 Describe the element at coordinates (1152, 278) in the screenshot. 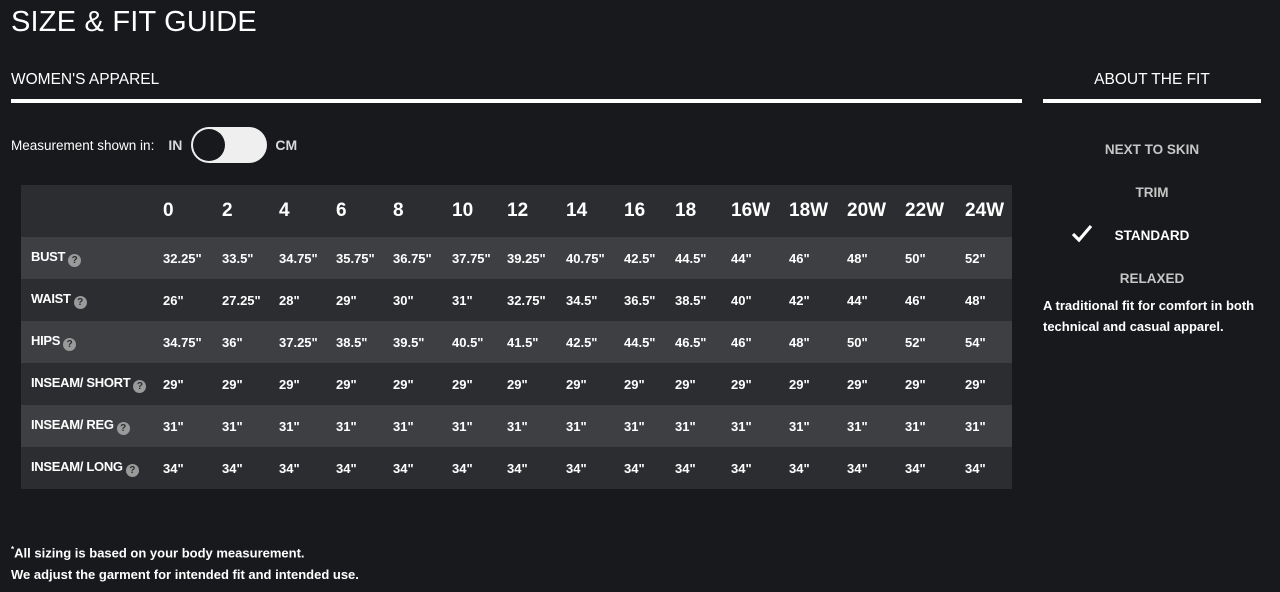

I see `fit-option: RELAXED` at that location.